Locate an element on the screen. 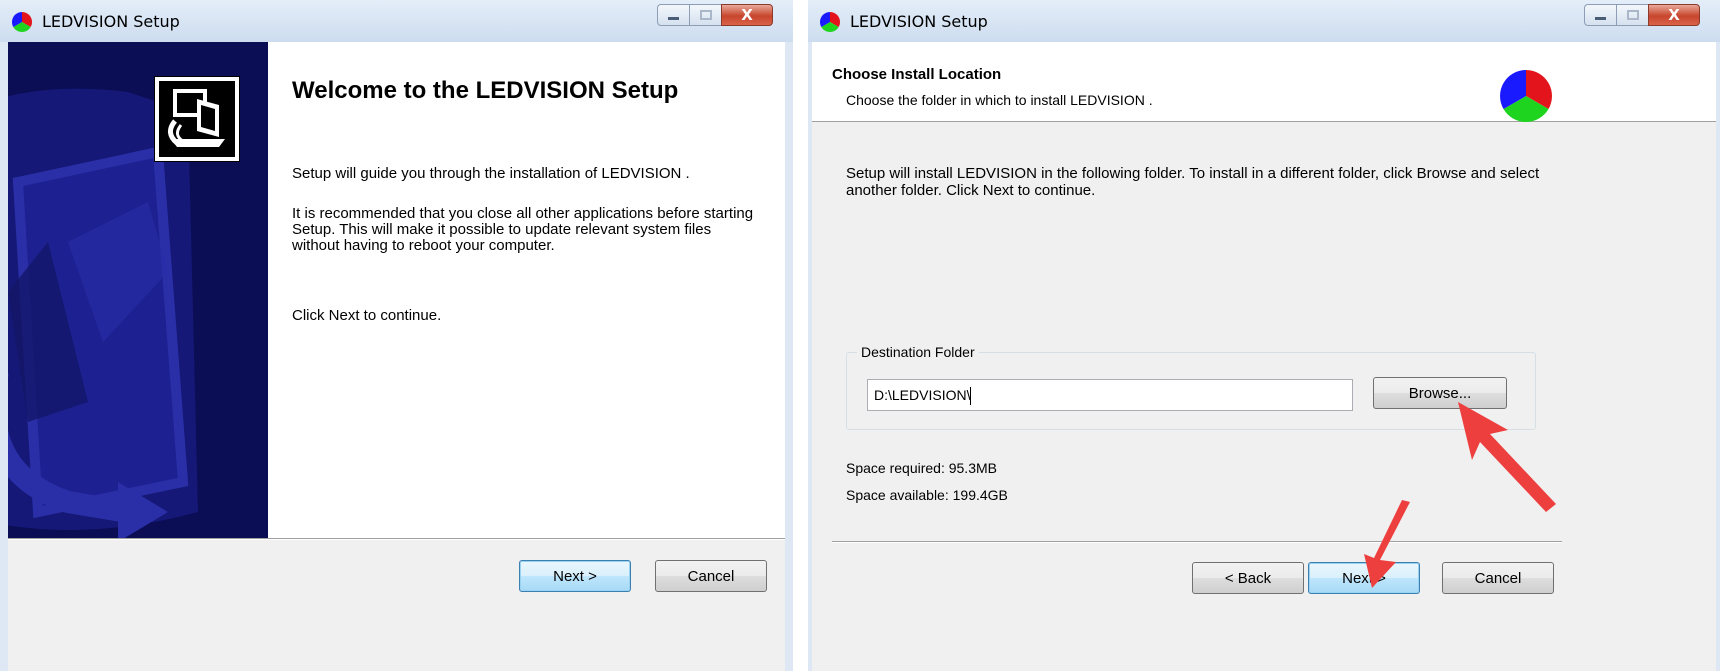  destination-path-value: D:\LEDVISION\ is located at coordinates (922, 395).